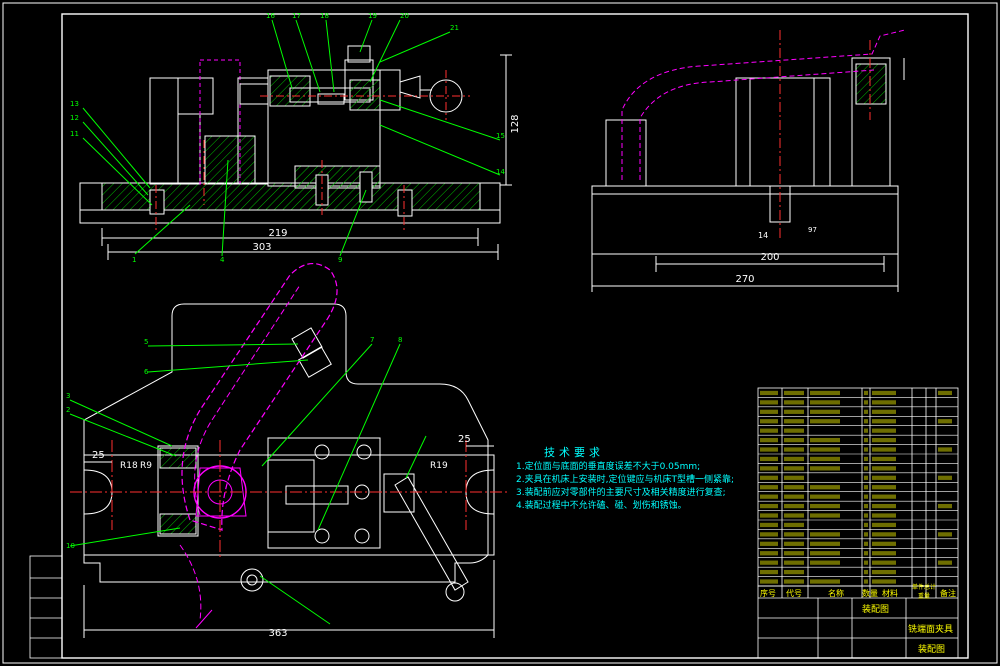 This screenshot has width=1000, height=666. Describe the element at coordinates (890, 593) in the screenshot. I see `header-col-material: 材料` at that location.